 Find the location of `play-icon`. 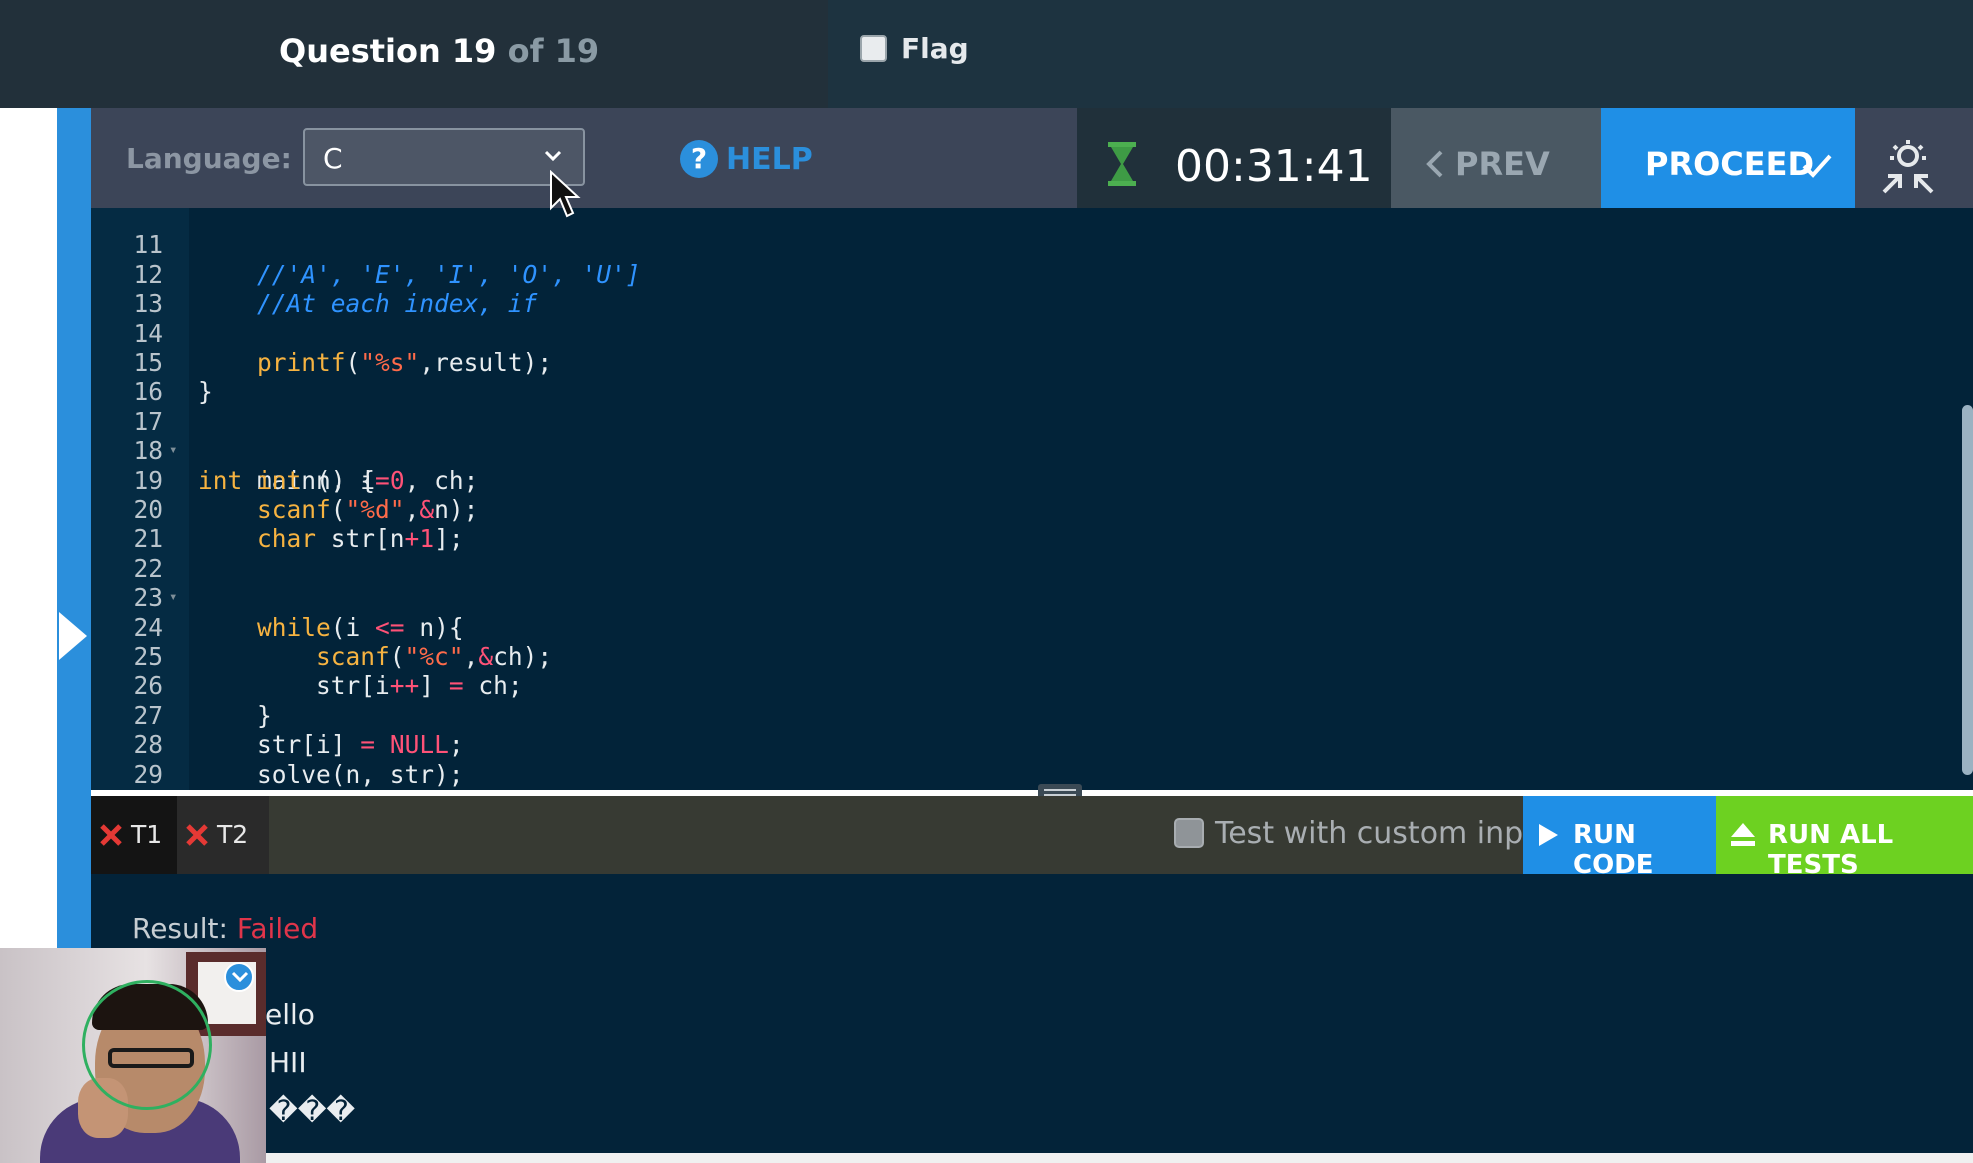

play-icon is located at coordinates (1548, 835).